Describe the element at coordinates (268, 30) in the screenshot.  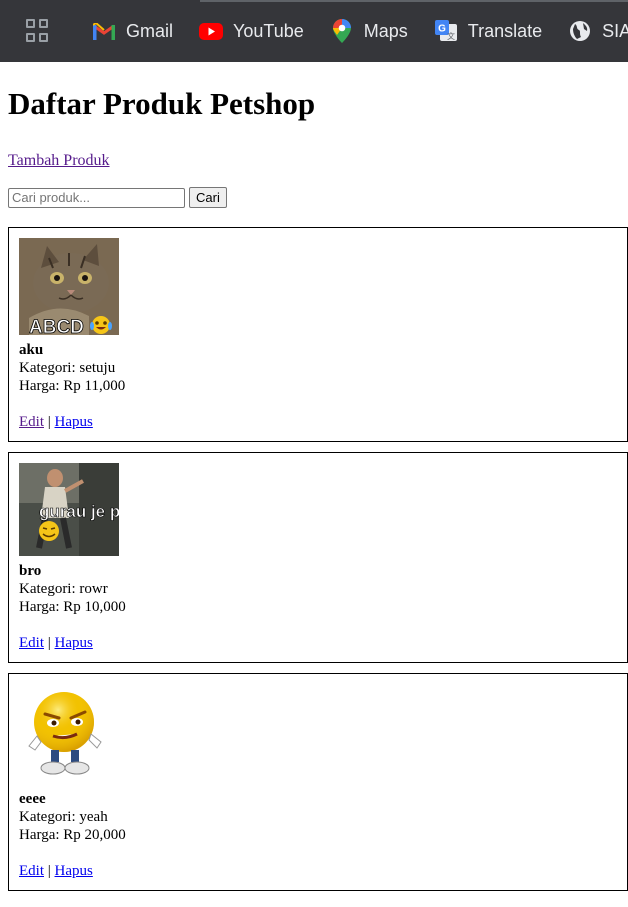
I see `bookmark-label: YouTube` at that location.